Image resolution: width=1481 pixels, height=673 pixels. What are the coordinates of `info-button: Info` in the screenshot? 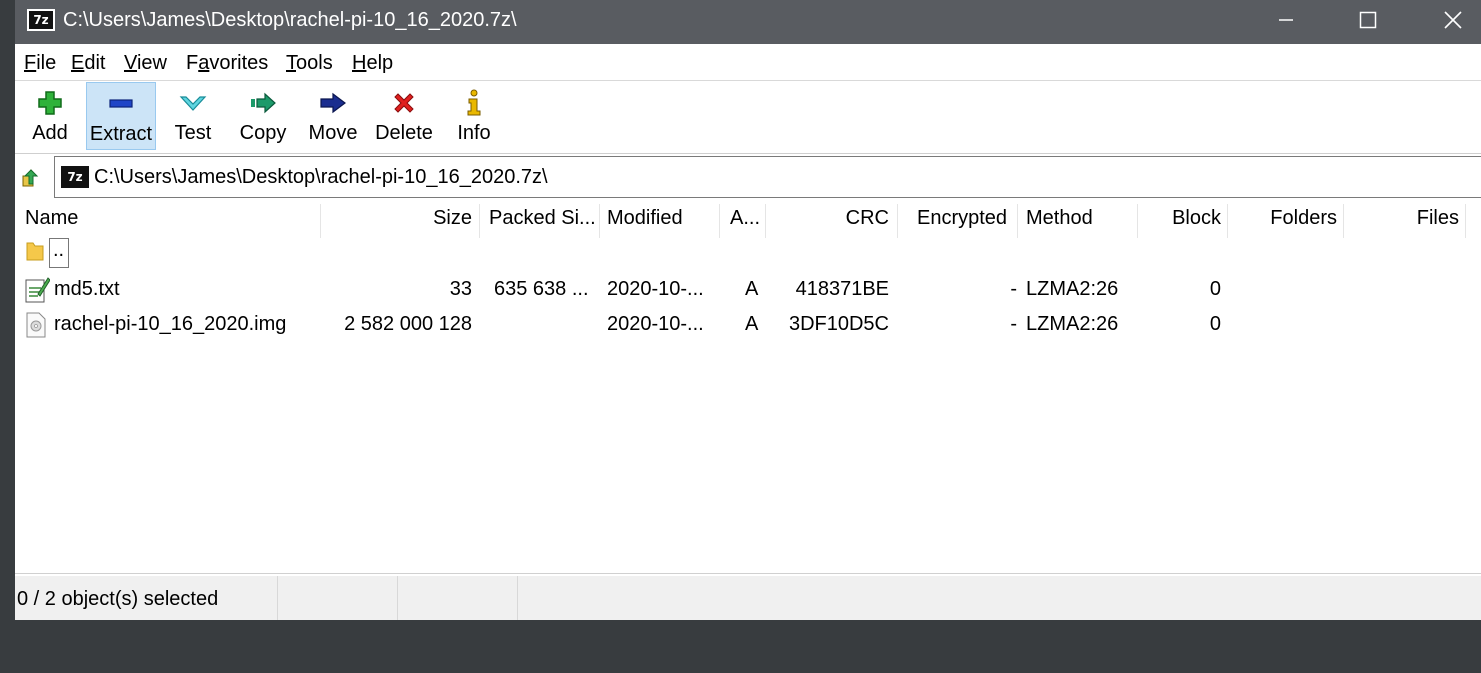 It's located at (474, 116).